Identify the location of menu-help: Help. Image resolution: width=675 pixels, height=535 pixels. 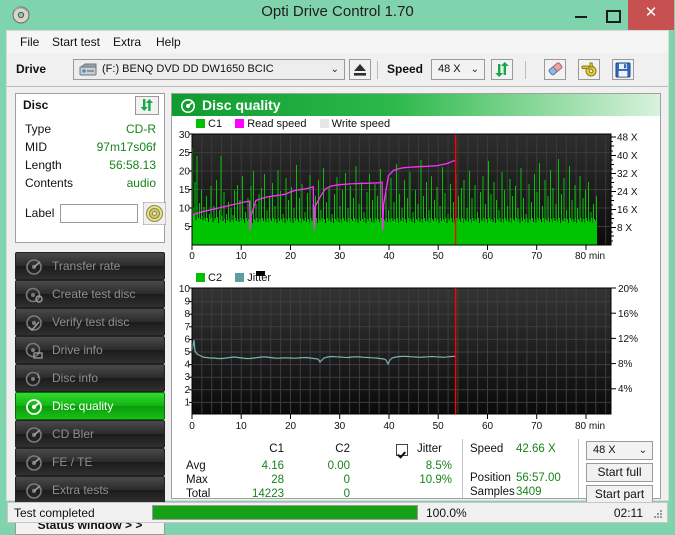
(168, 42).